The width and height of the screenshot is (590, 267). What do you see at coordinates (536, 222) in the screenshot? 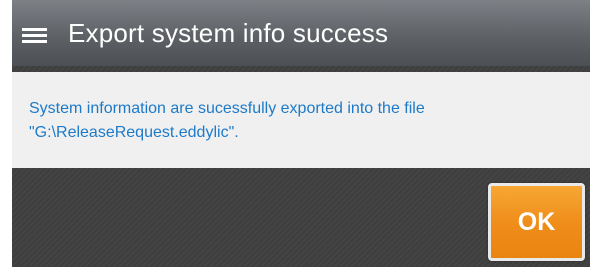
I see `ok-button: OK` at bounding box center [536, 222].